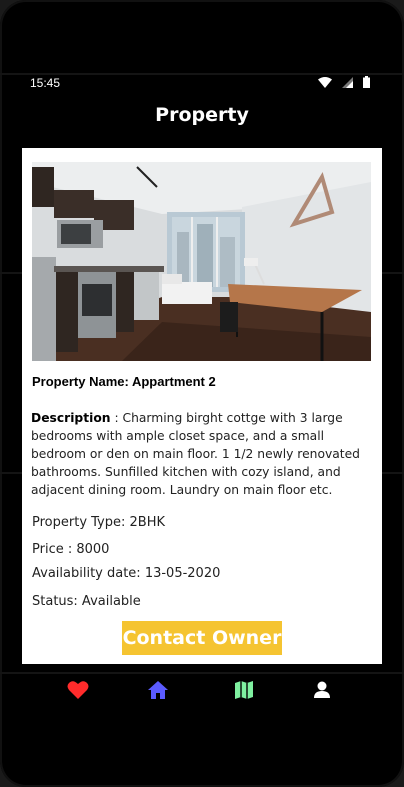 This screenshot has width=404, height=787. I want to click on nav-profile, so click(322, 690).